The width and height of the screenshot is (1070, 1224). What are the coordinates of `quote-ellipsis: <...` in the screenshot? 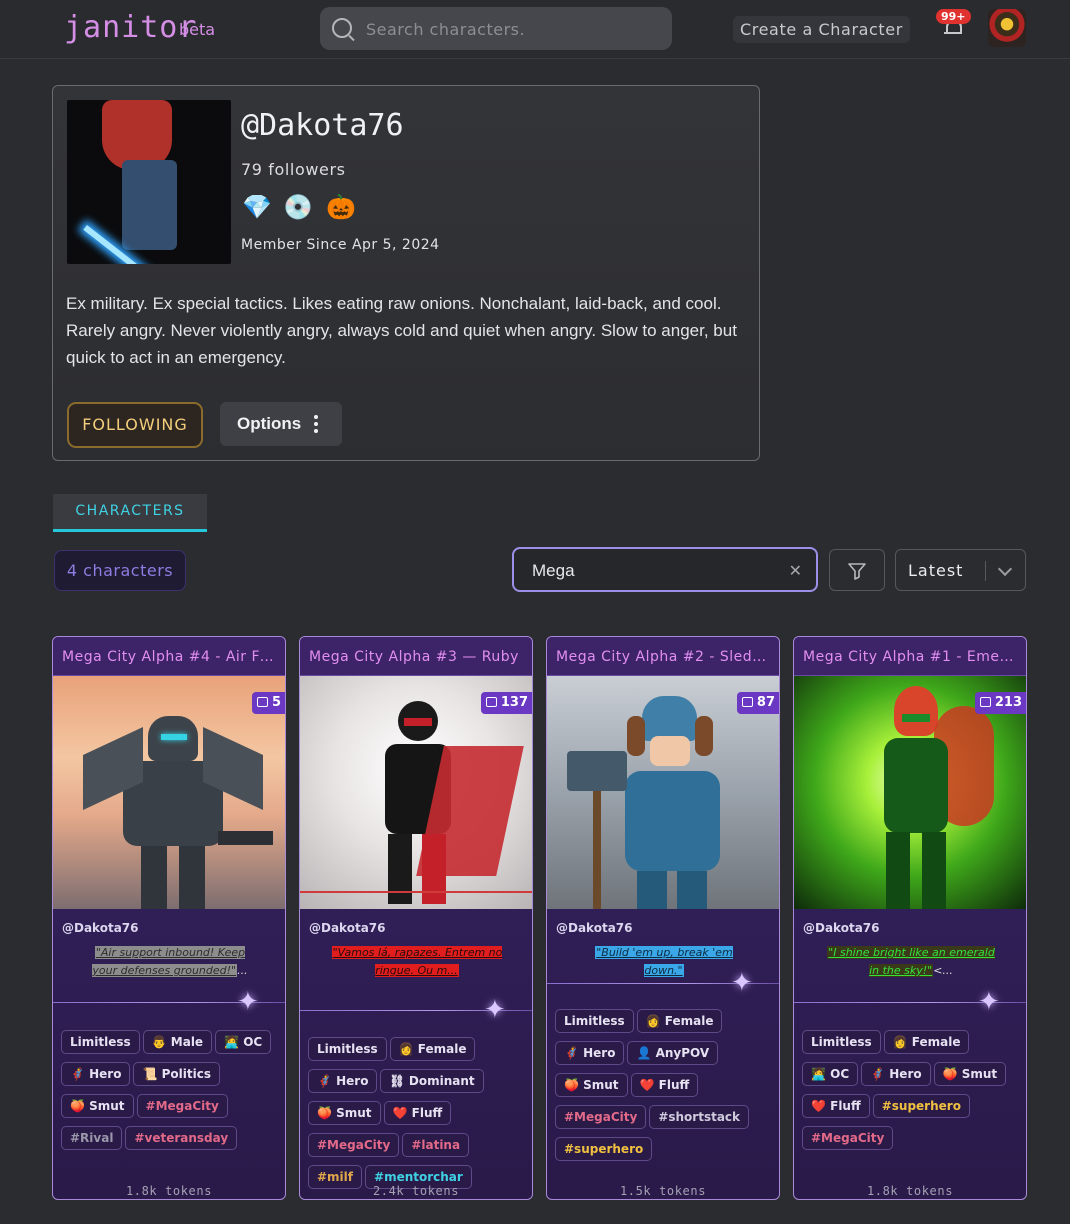 It's located at (943, 970).